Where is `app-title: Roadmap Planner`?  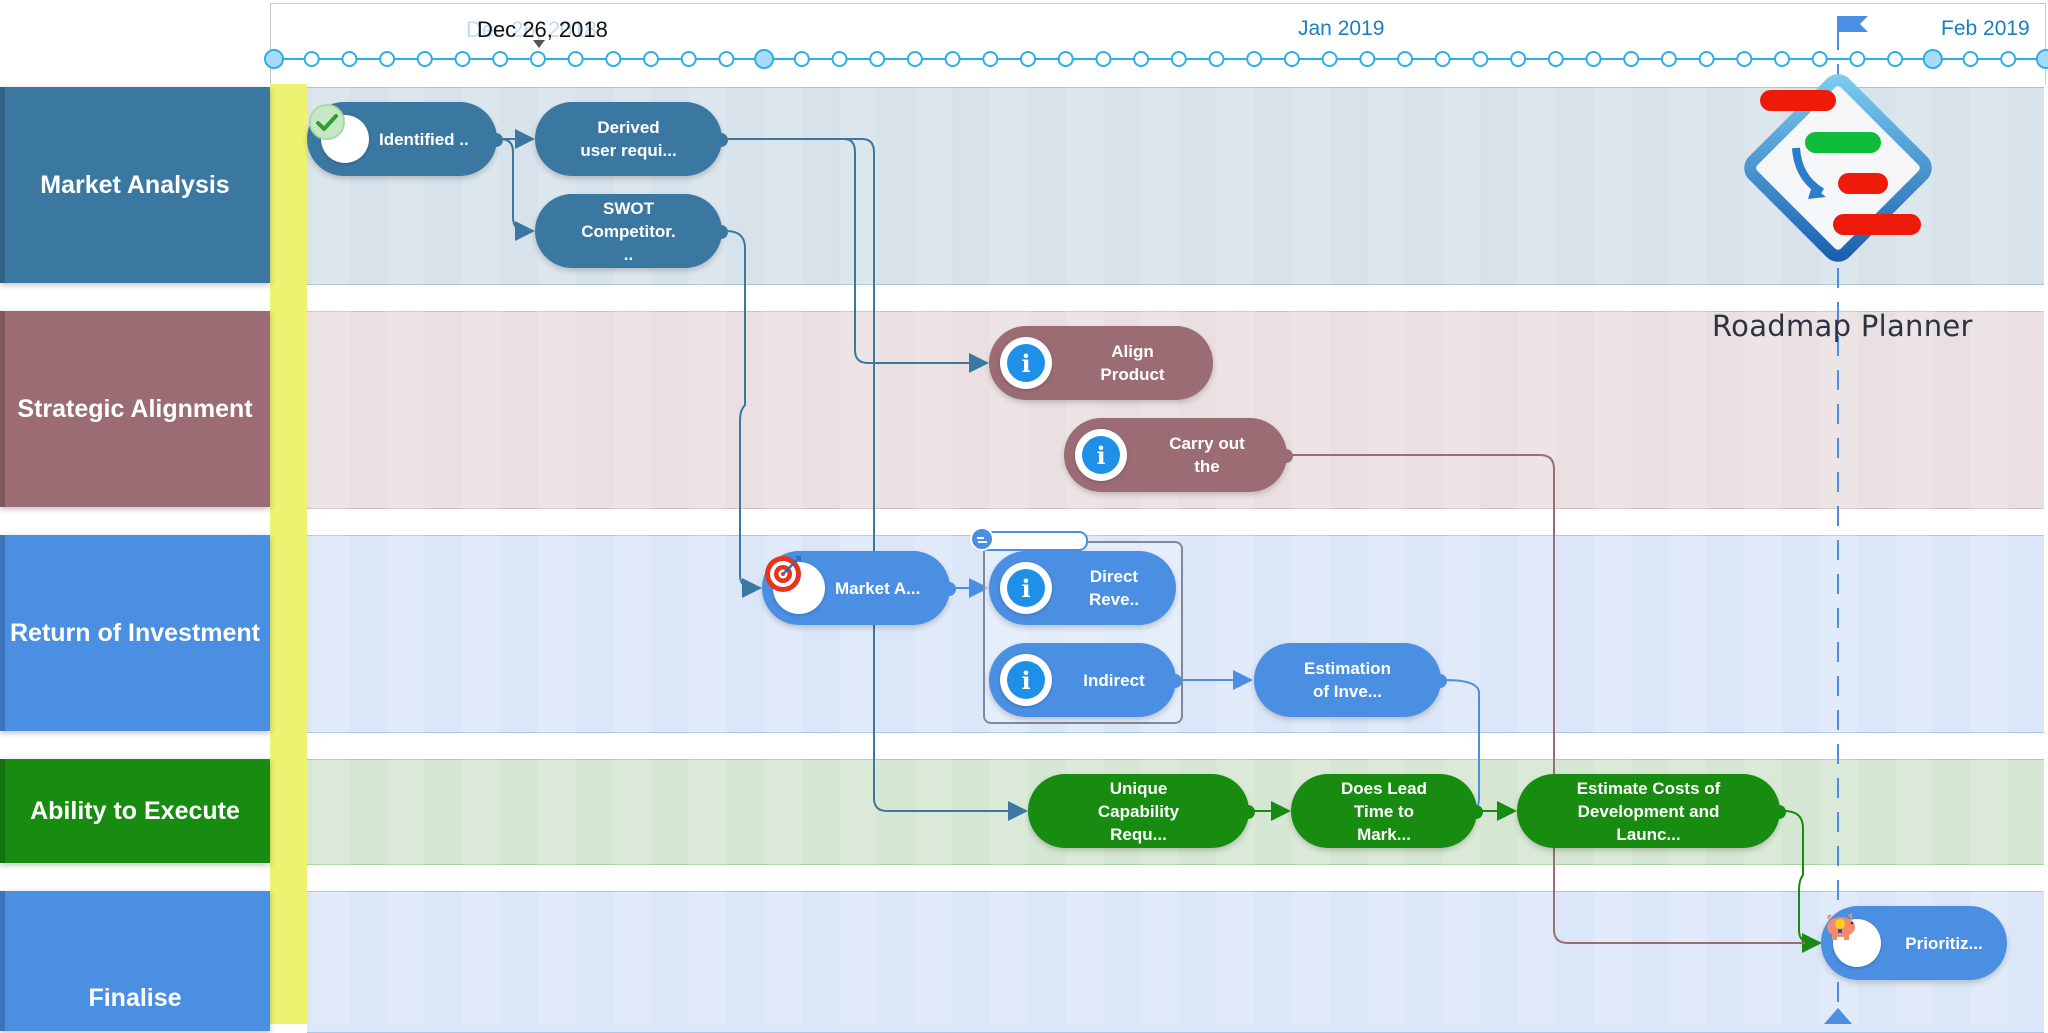
app-title: Roadmap Planner is located at coordinates (1842, 326).